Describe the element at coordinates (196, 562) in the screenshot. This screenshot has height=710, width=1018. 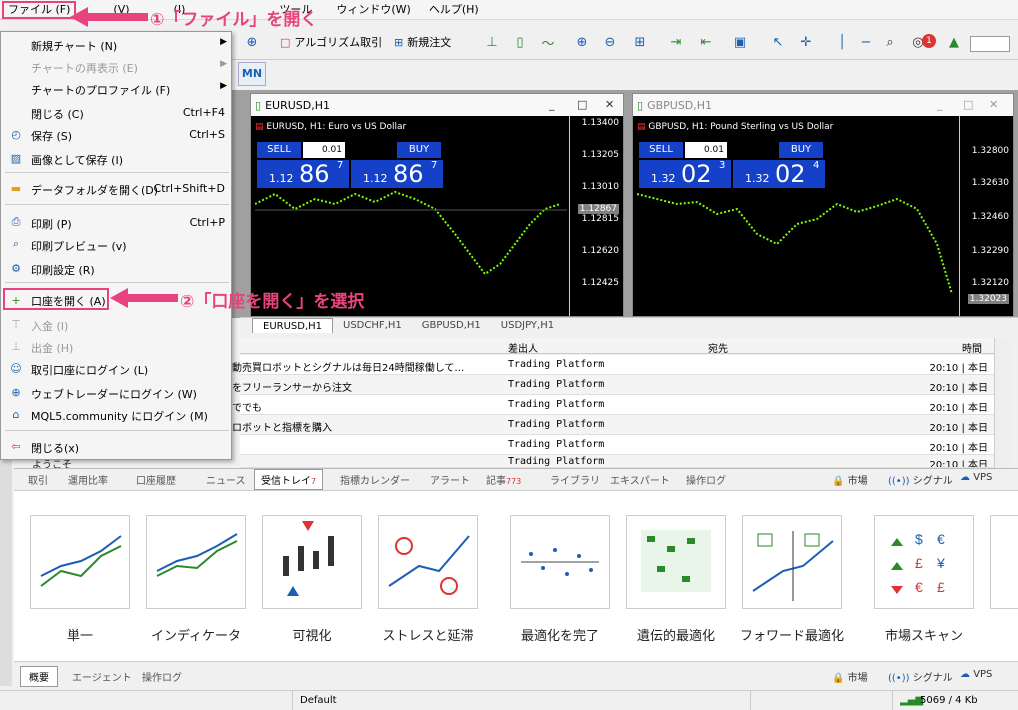
I see `card-indicator` at that location.